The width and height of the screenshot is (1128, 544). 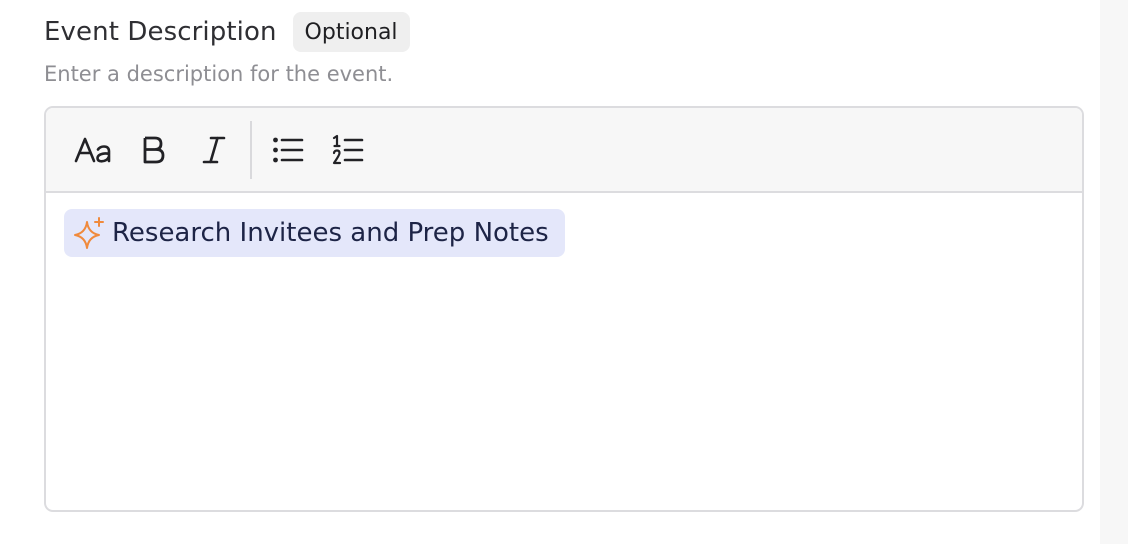 I want to click on bold-button, so click(x=154, y=150).